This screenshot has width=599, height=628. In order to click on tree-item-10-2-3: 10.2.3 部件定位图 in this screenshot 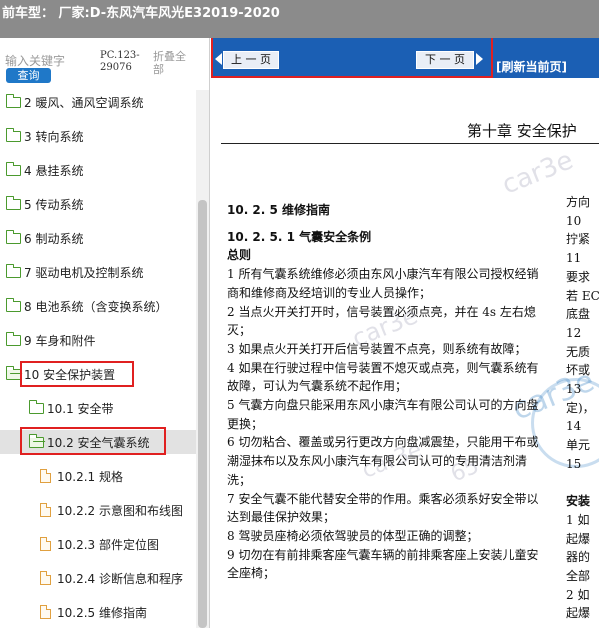, I will do `click(98, 544)`.